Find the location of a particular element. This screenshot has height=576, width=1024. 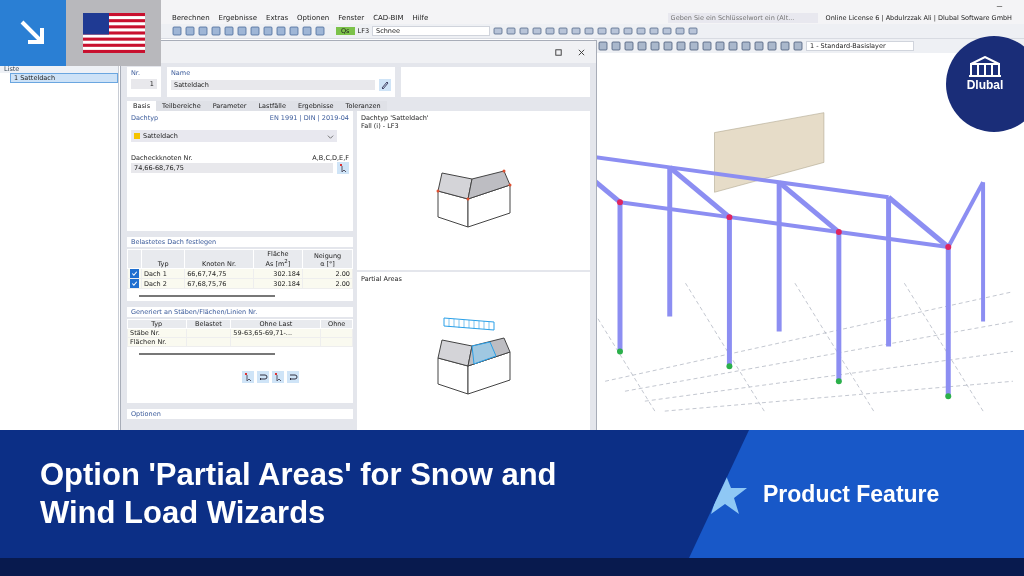

maximize-icon is located at coordinates (558, 52).